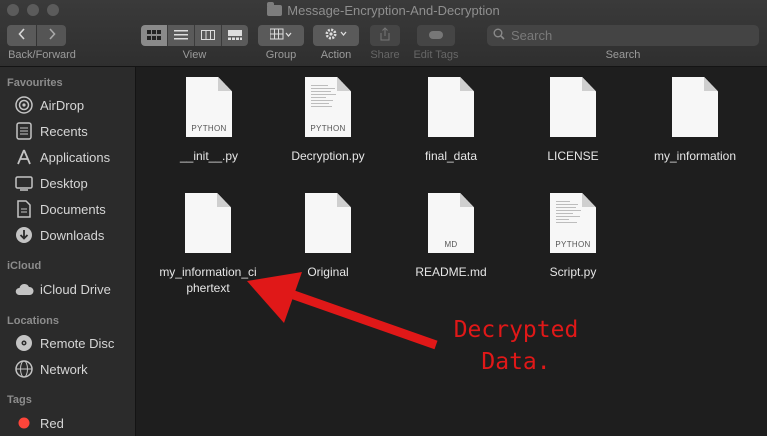 The image size is (767, 436). What do you see at coordinates (24, 369) in the screenshot?
I see `network-icon` at bounding box center [24, 369].